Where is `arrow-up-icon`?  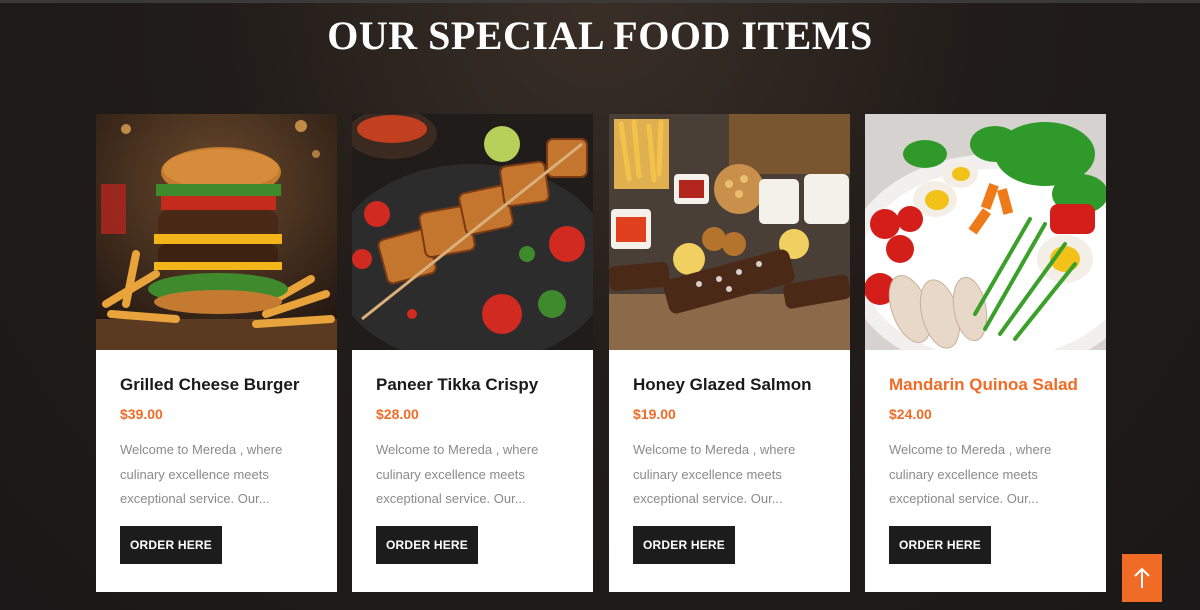 arrow-up-icon is located at coordinates (1142, 577).